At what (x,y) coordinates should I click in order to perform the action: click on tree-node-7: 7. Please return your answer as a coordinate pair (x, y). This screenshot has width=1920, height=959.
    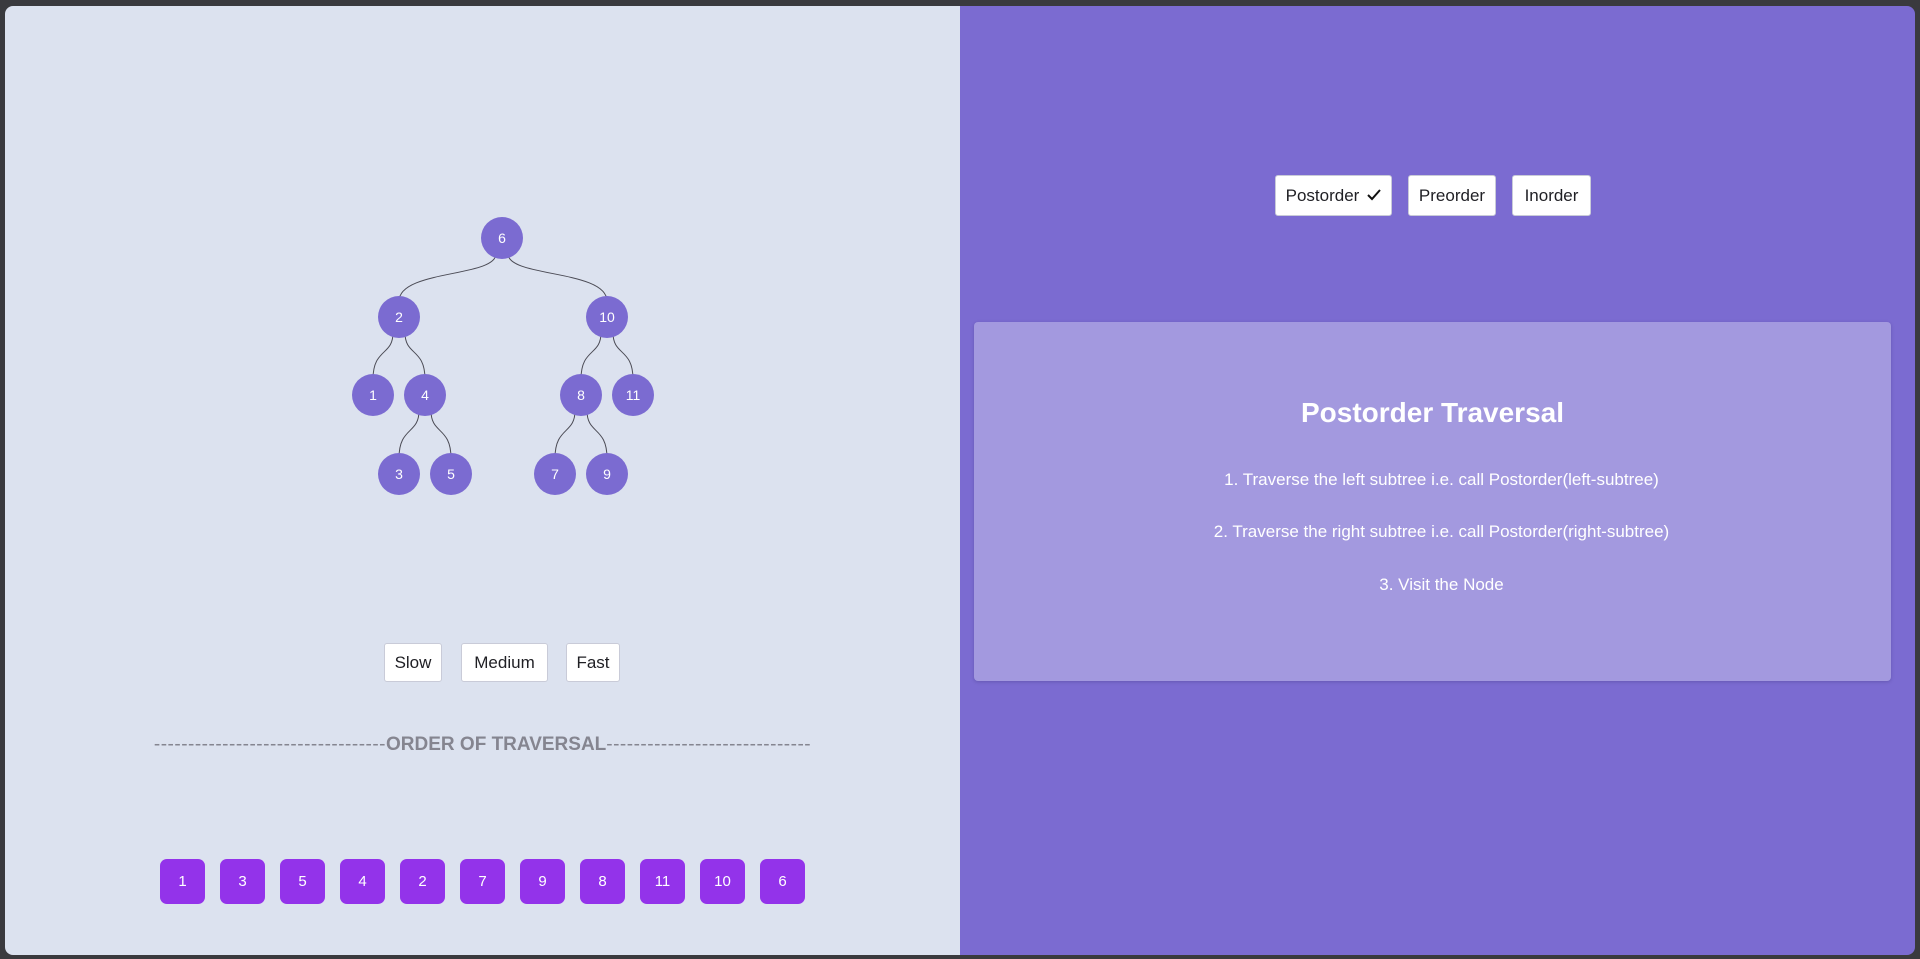
    Looking at the image, I should click on (555, 474).